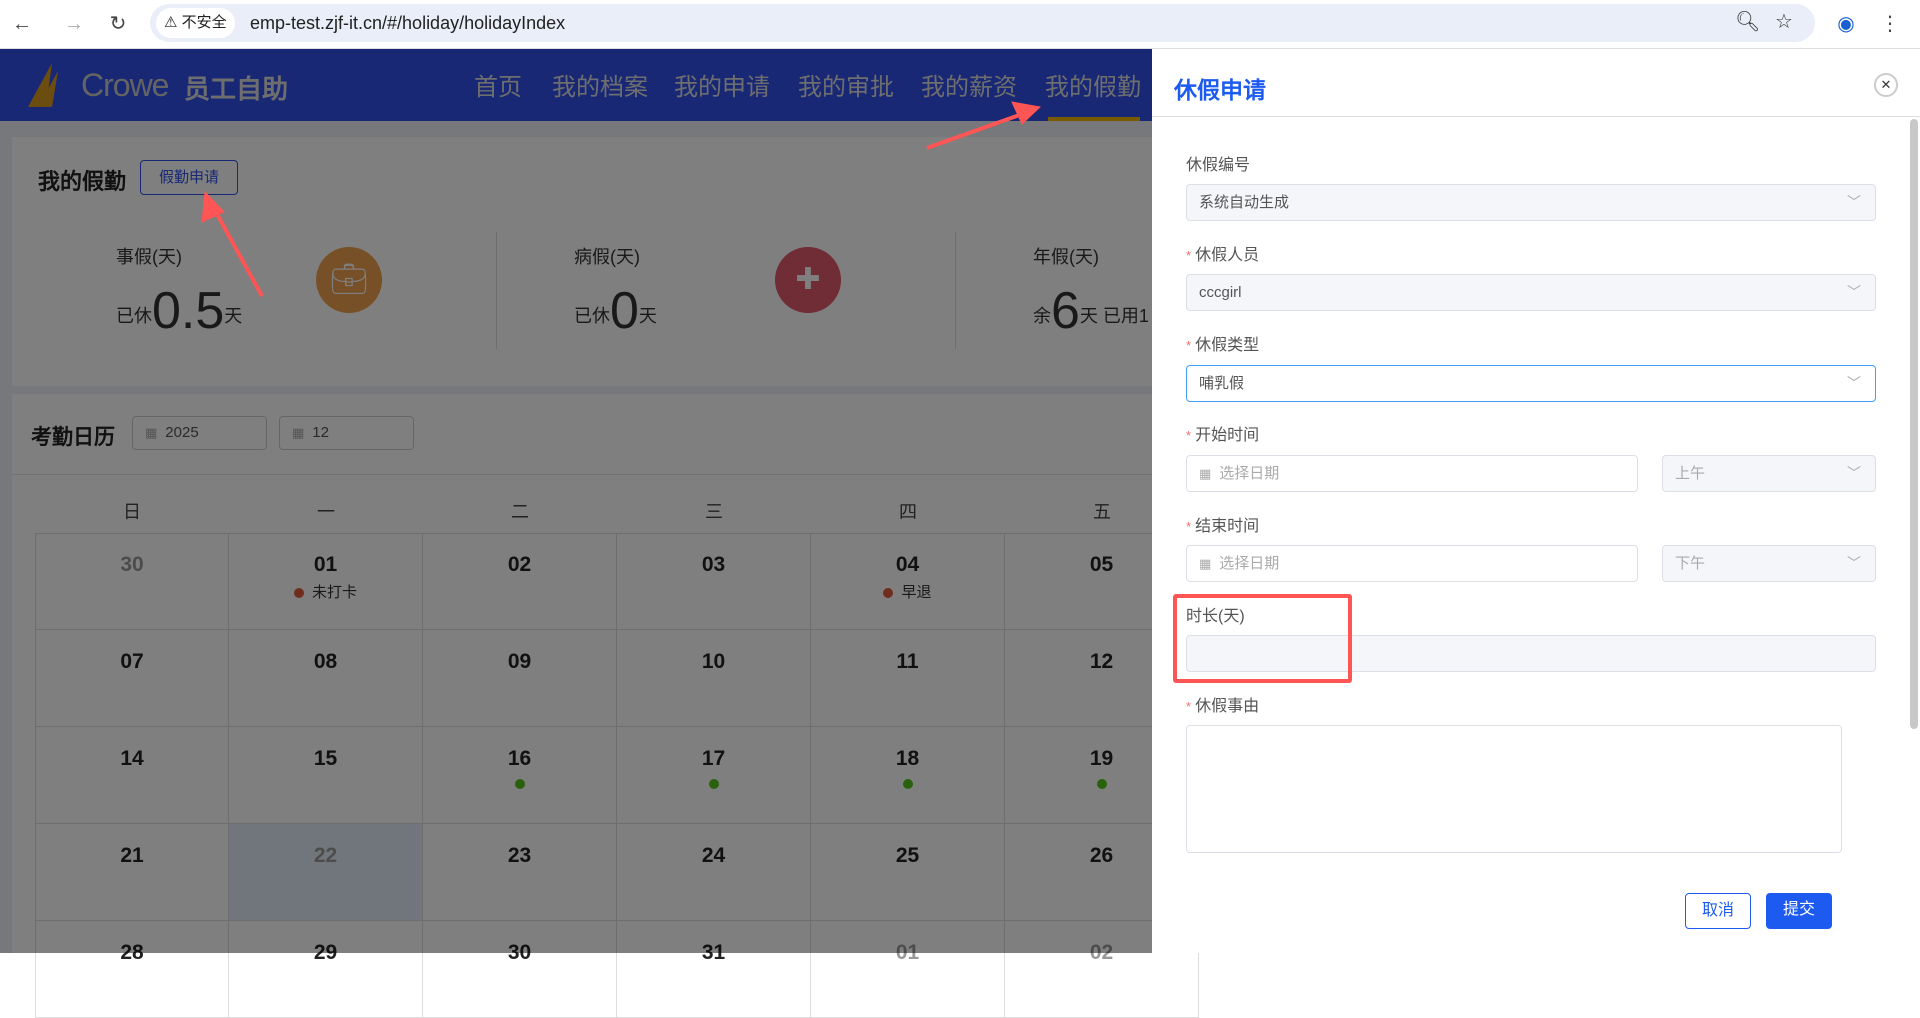 This screenshot has height=1018, width=1920. Describe the element at coordinates (1886, 85) in the screenshot. I see `close-icon: ✕` at that location.